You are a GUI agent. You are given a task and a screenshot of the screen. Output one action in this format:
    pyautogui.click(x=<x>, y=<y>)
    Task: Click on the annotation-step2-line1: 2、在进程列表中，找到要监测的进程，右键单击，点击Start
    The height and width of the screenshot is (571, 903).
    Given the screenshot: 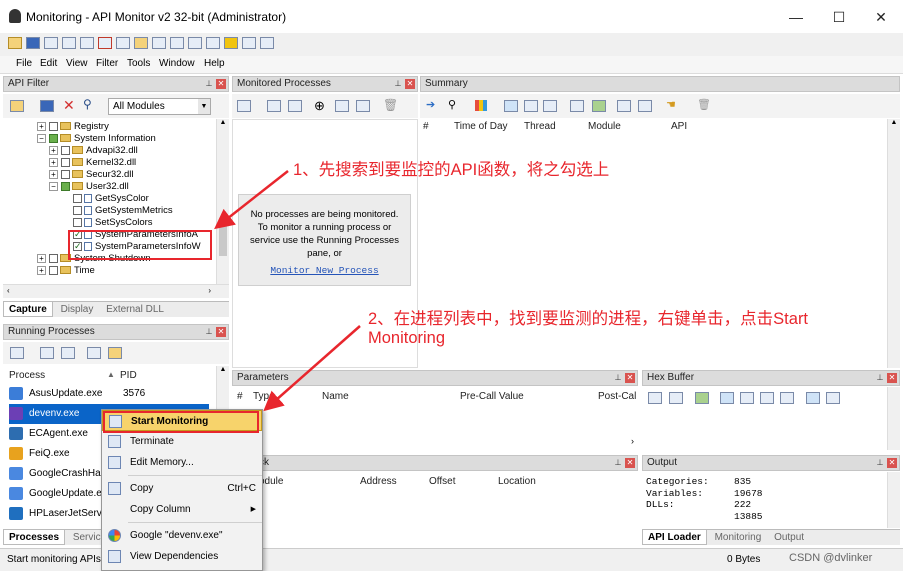 What is the action you would take?
    pyautogui.click(x=588, y=319)
    